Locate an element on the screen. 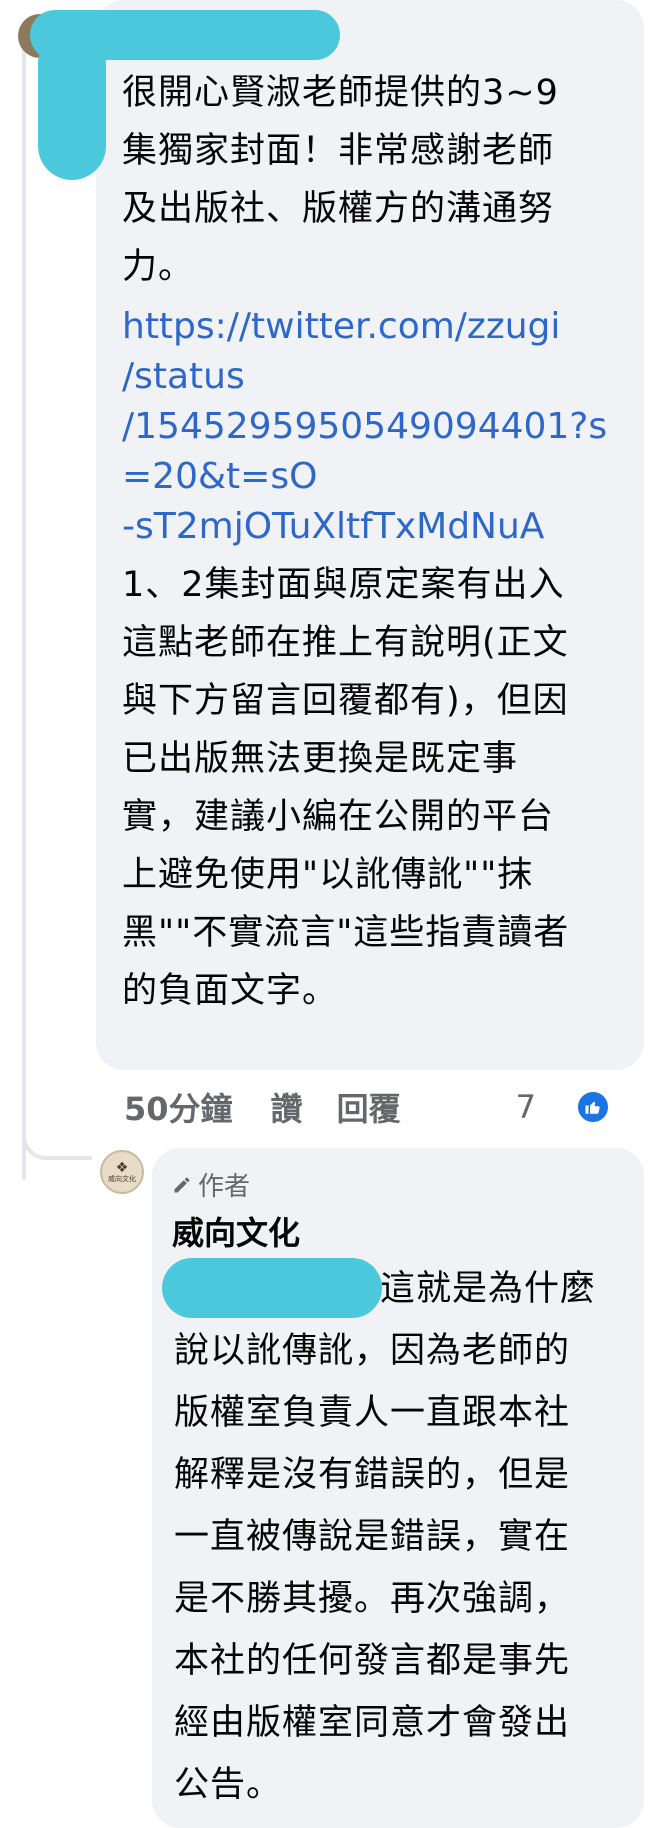 The height and width of the screenshot is (1828, 667). reply-line: 是不勝其擾。再次強調， is located at coordinates (372, 1599).